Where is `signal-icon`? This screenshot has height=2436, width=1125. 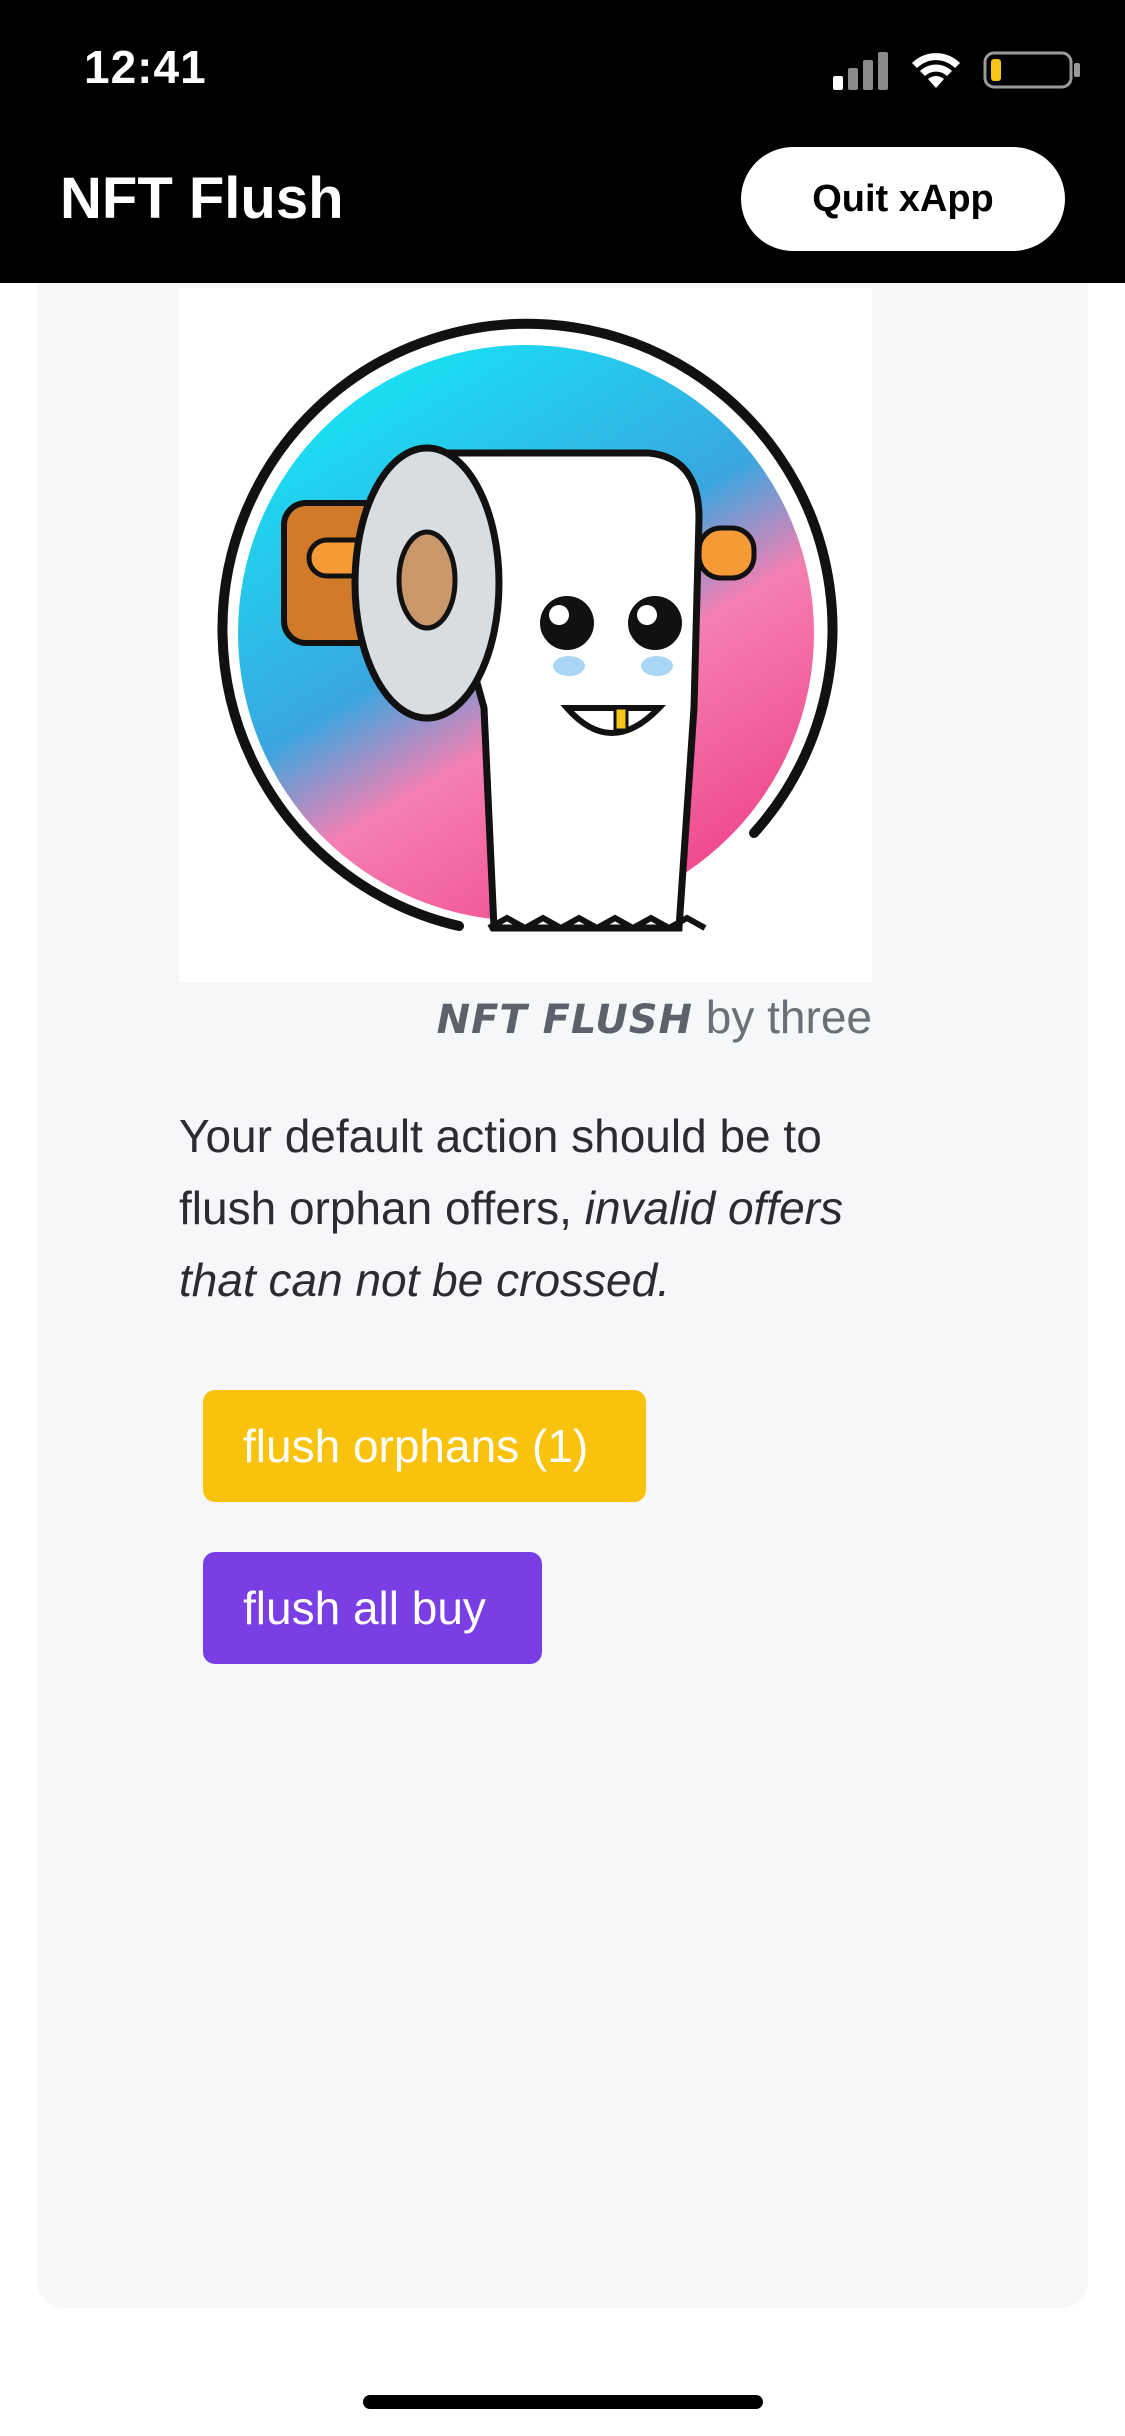
signal-icon is located at coordinates (860, 71).